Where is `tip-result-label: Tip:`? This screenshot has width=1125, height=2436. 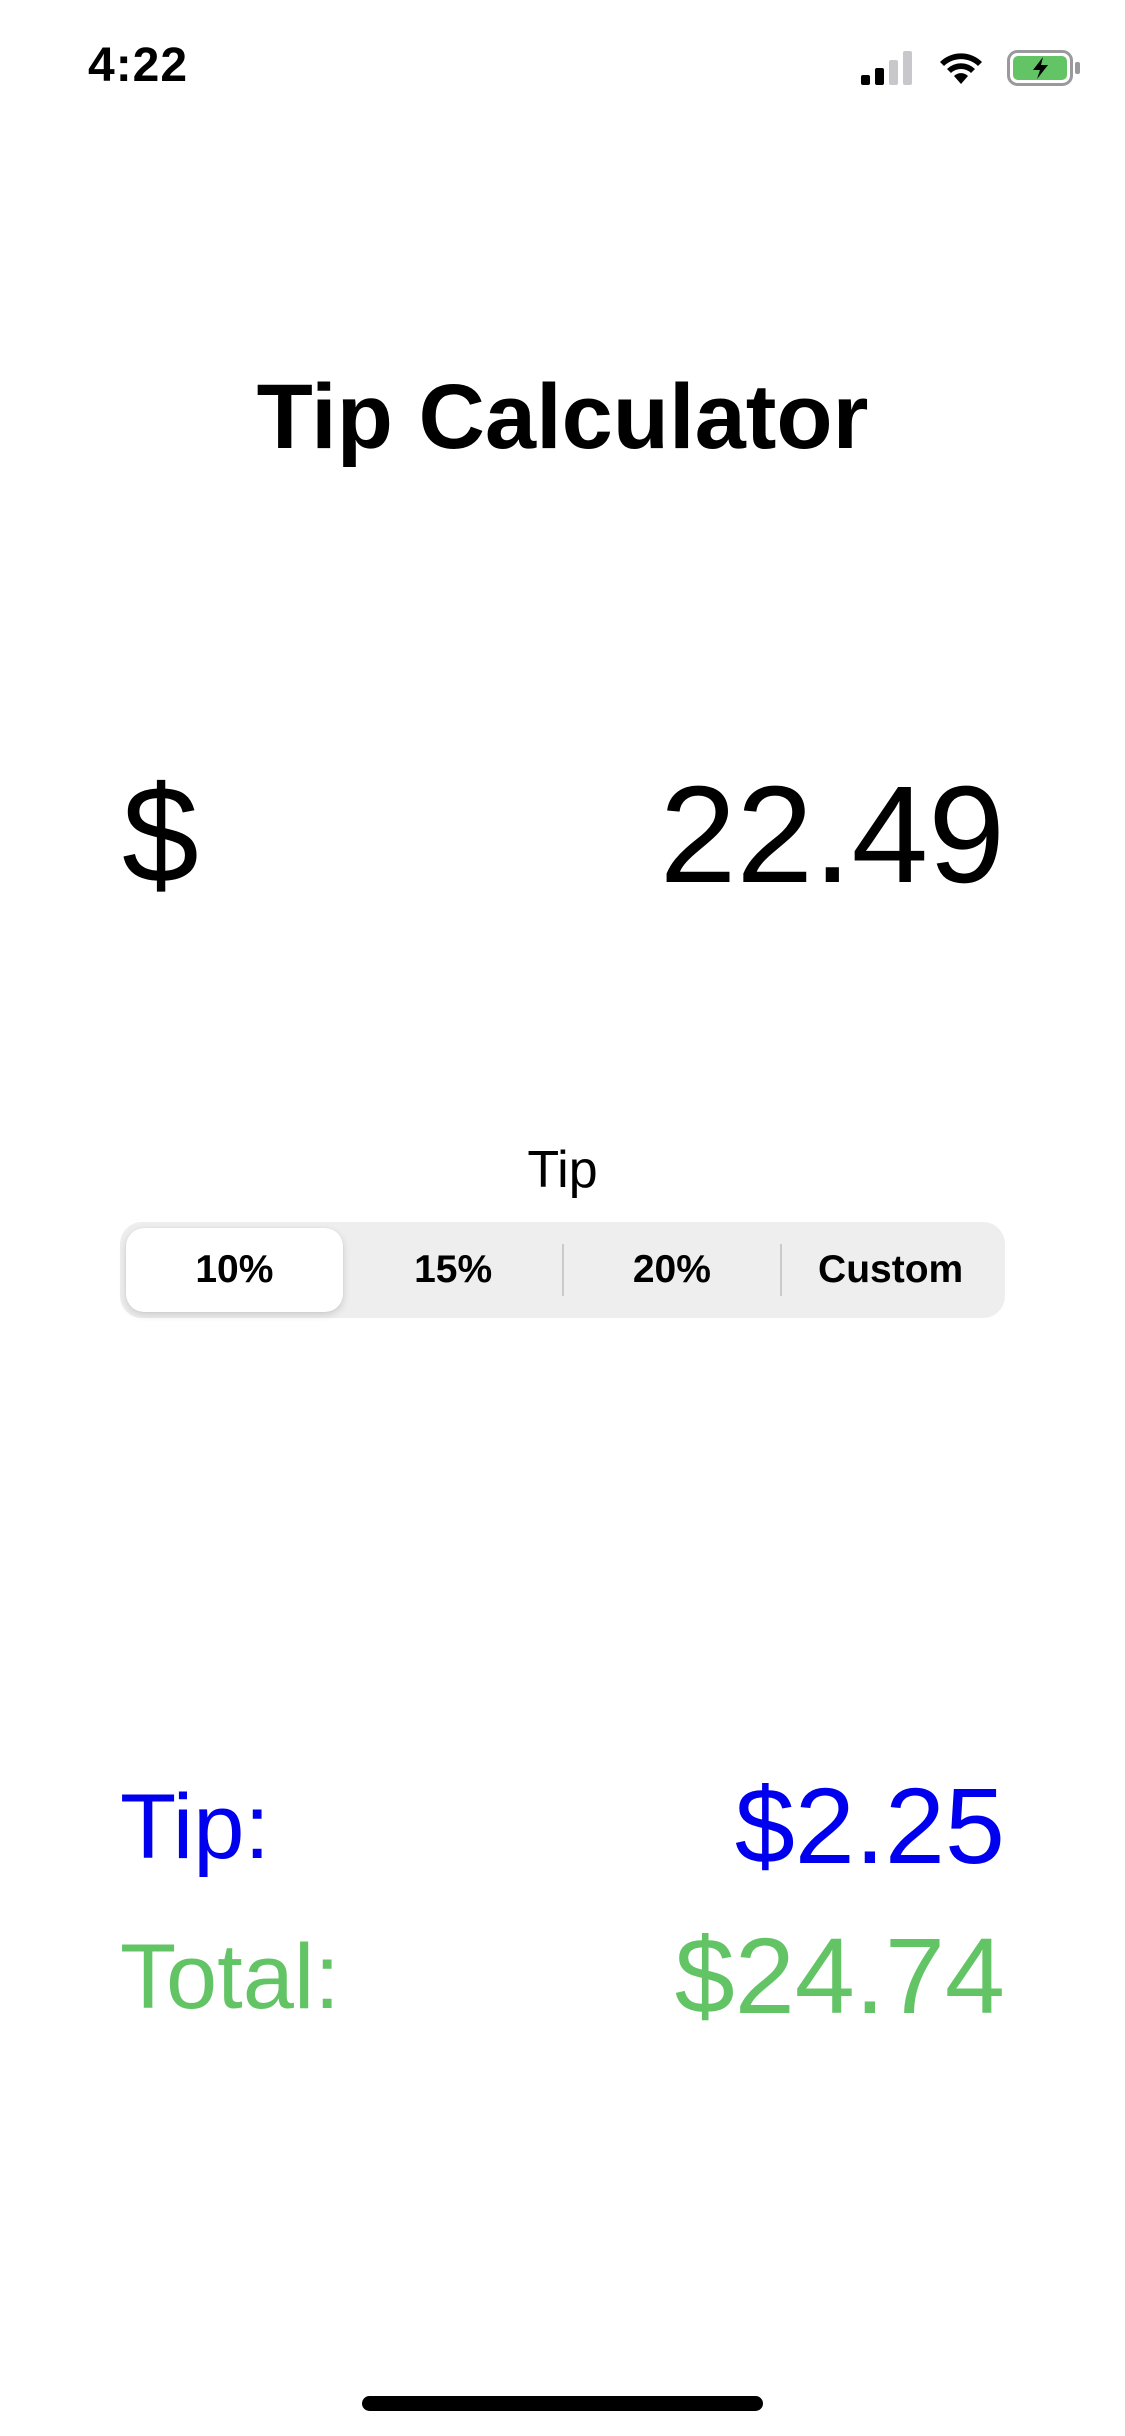 tip-result-label: Tip: is located at coordinates (195, 1827).